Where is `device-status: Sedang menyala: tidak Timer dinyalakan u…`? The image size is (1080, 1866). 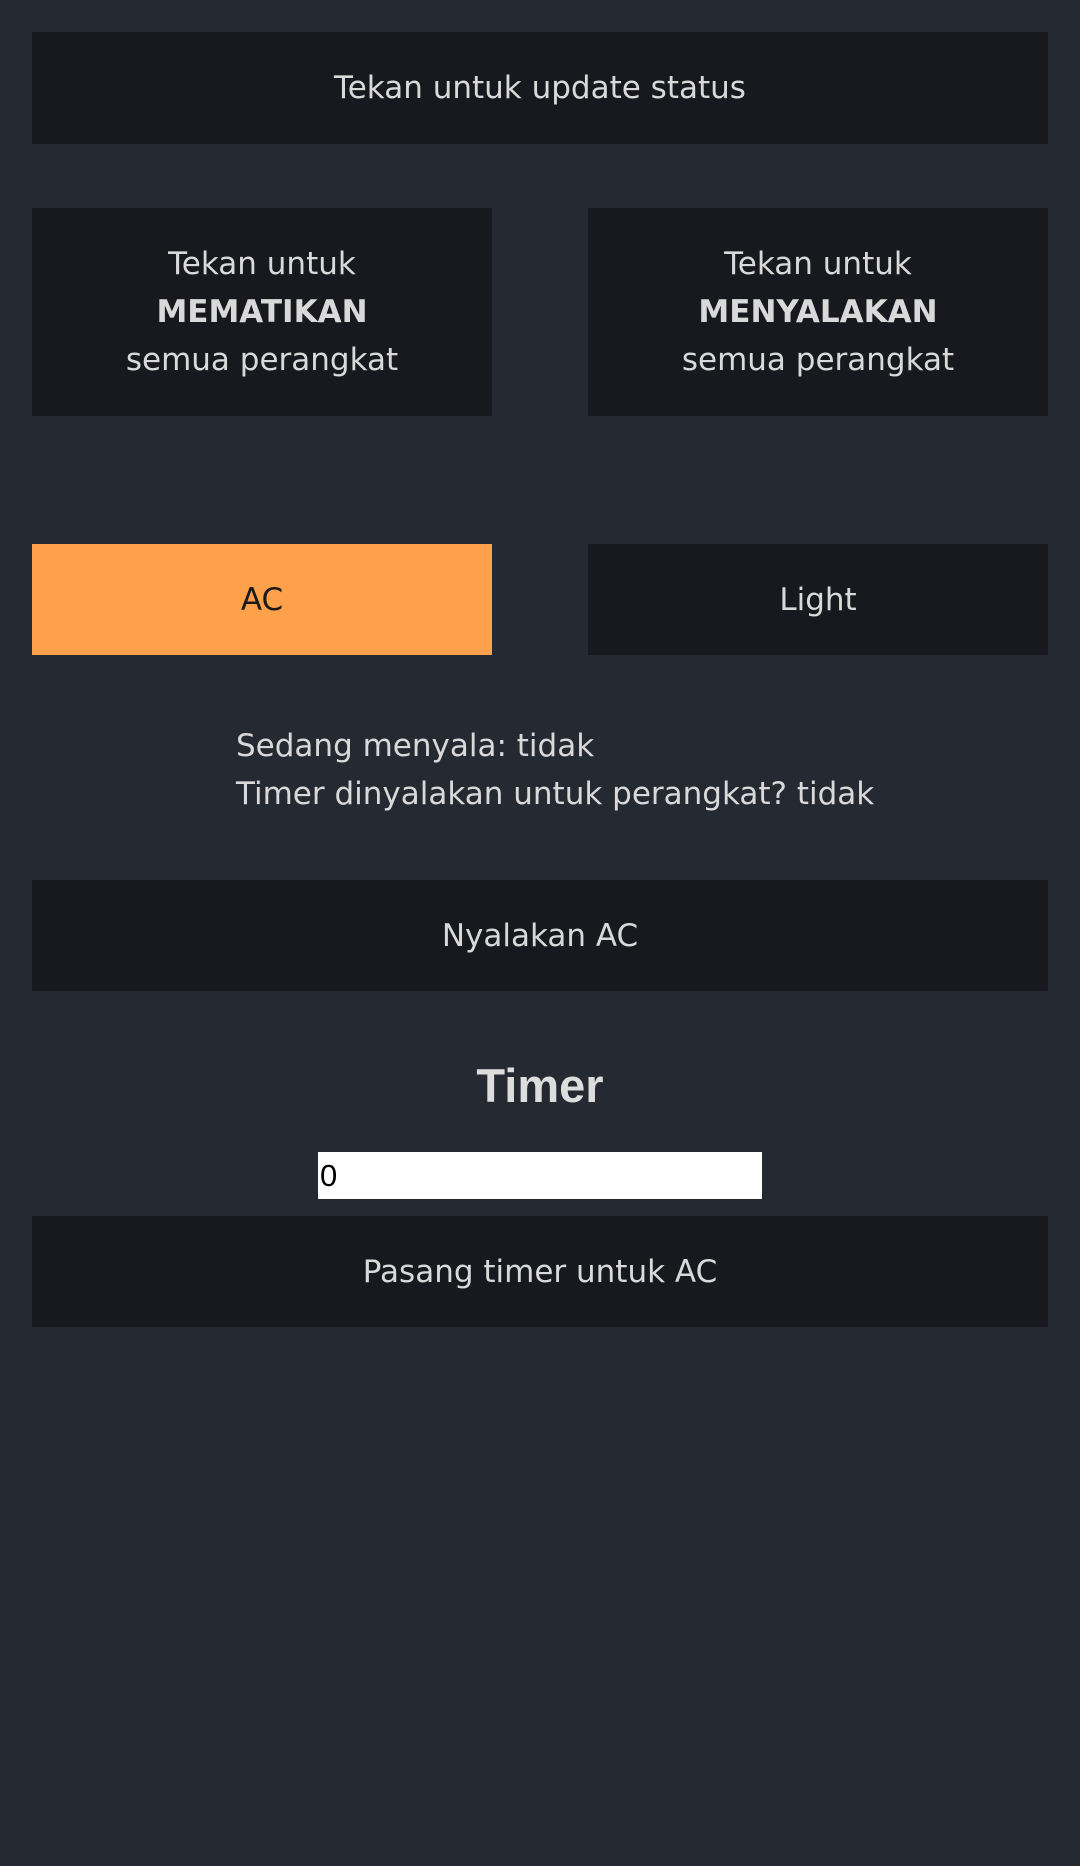 device-status: Sedang menyala: tidak Timer dinyalakan u… is located at coordinates (555, 770).